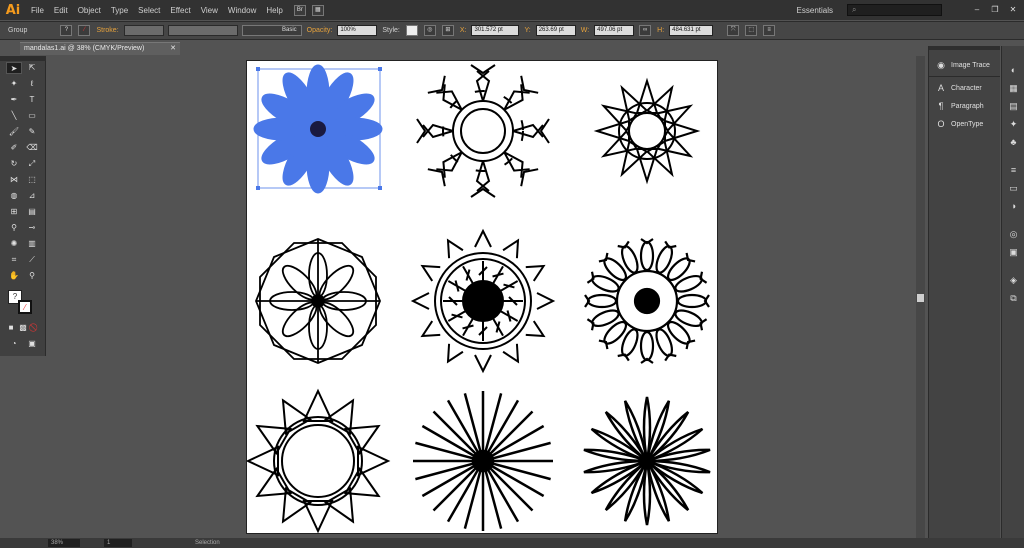 Image resolution: width=1024 pixels, height=548 pixels. What do you see at coordinates (143, 30) in the screenshot?
I see `stroke-weight-field` at bounding box center [143, 30].